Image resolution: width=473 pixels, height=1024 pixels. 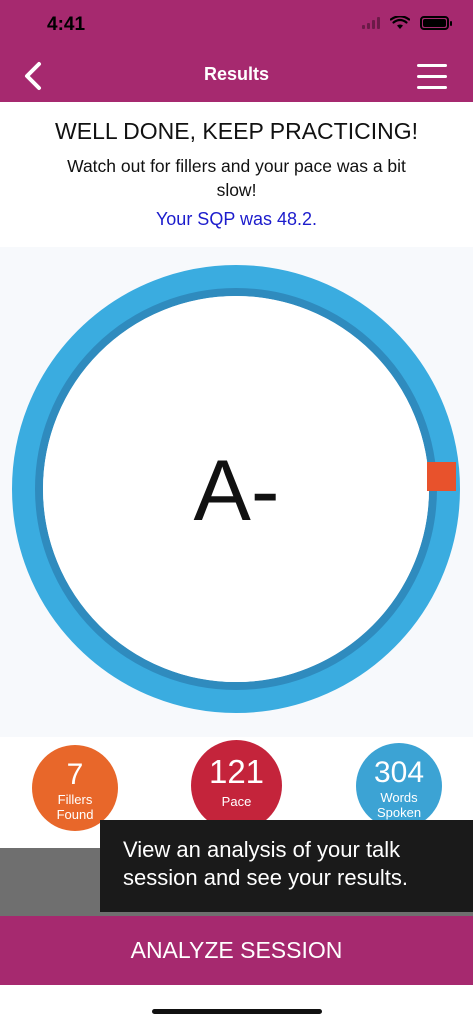 What do you see at coordinates (66, 24) in the screenshot?
I see `status-time: 4:41` at bounding box center [66, 24].